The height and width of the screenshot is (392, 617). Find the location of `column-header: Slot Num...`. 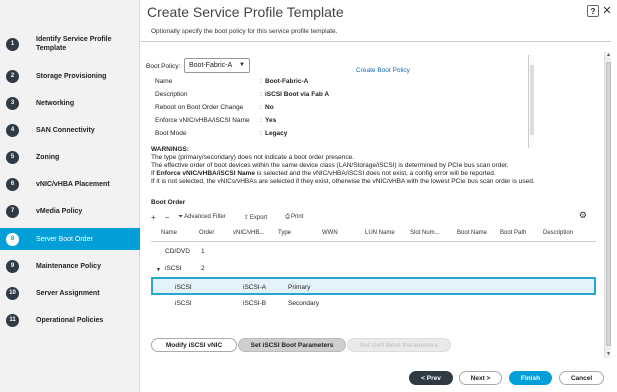

column-header: Slot Num... is located at coordinates (425, 233).